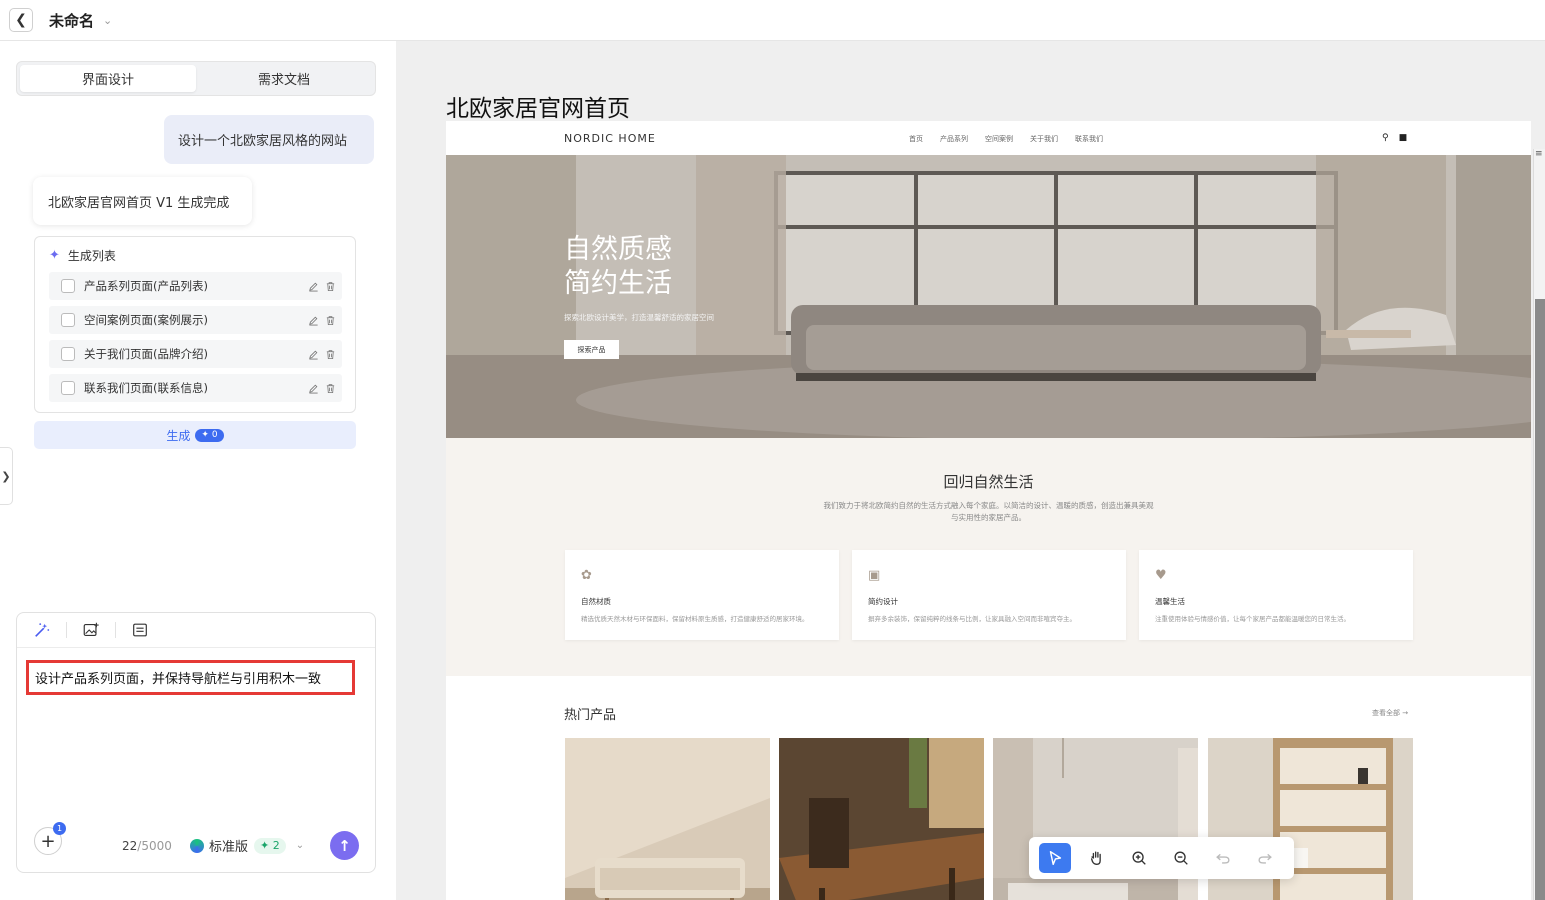 This screenshot has height=900, width=1545. What do you see at coordinates (190, 677) in the screenshot?
I see `prompt-input: 设计产品系列页面，并保持导航栏与引用积木一致` at bounding box center [190, 677].